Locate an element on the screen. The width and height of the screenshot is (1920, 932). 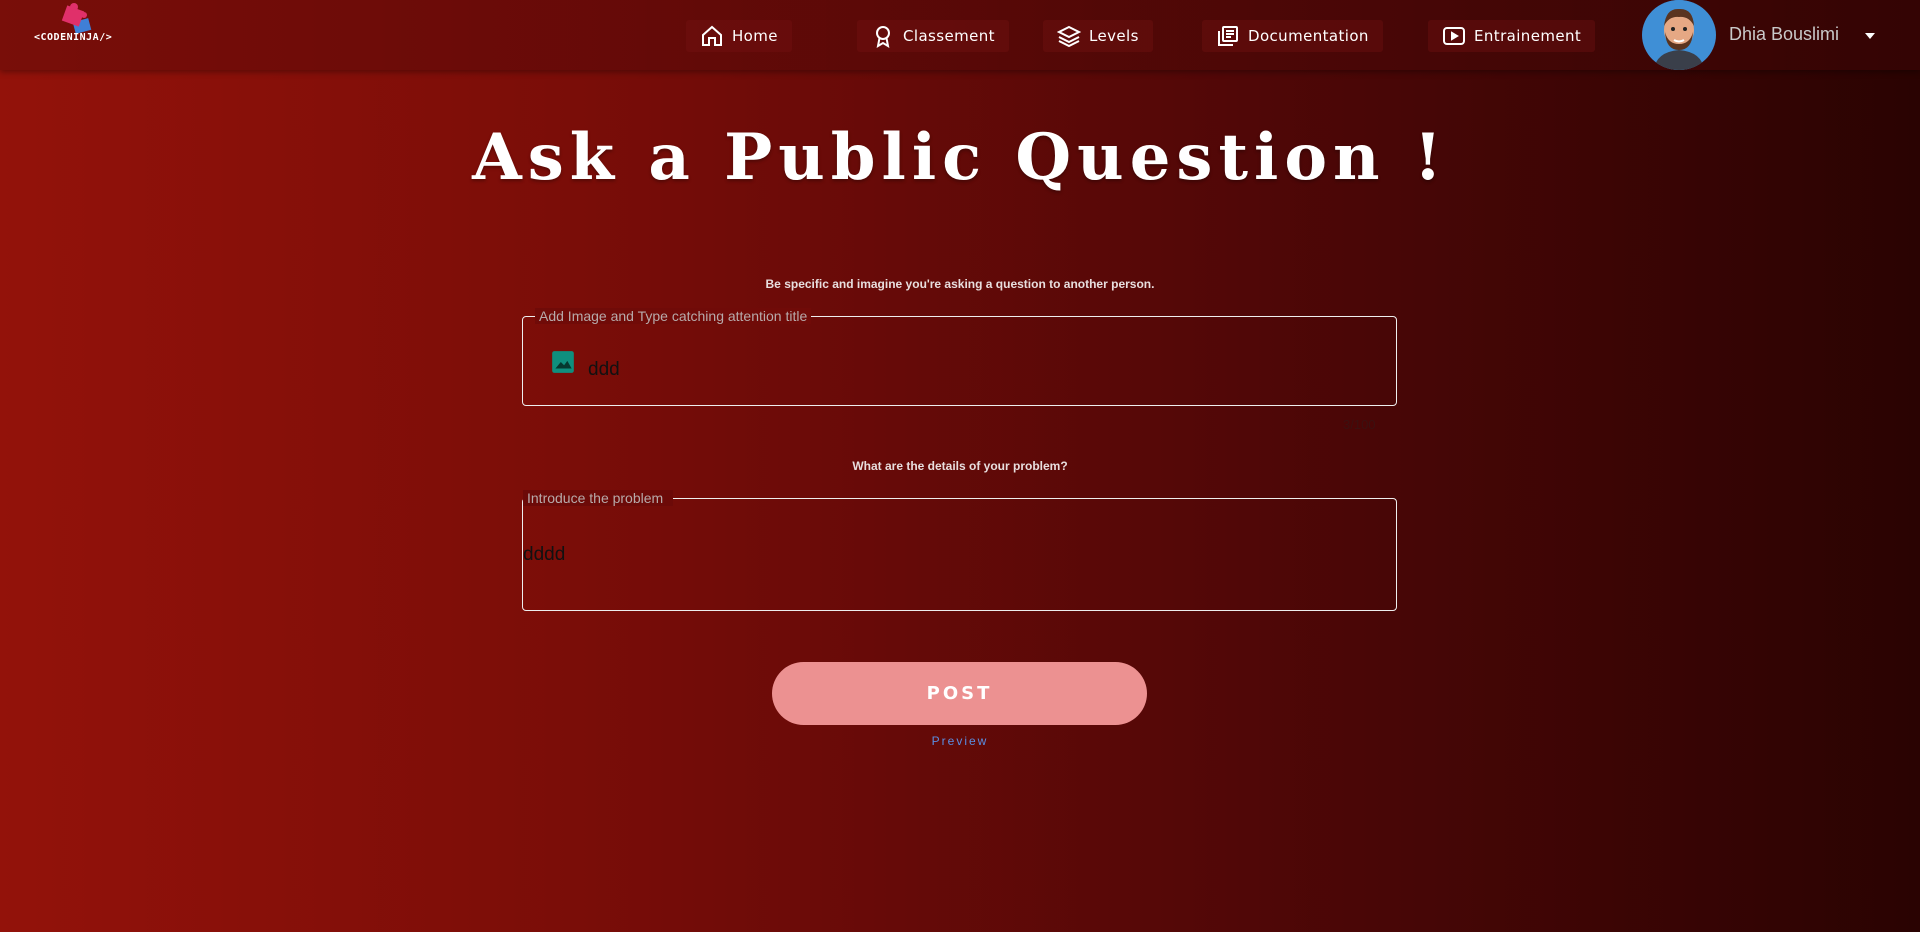
post-button: POST is located at coordinates (959, 693).